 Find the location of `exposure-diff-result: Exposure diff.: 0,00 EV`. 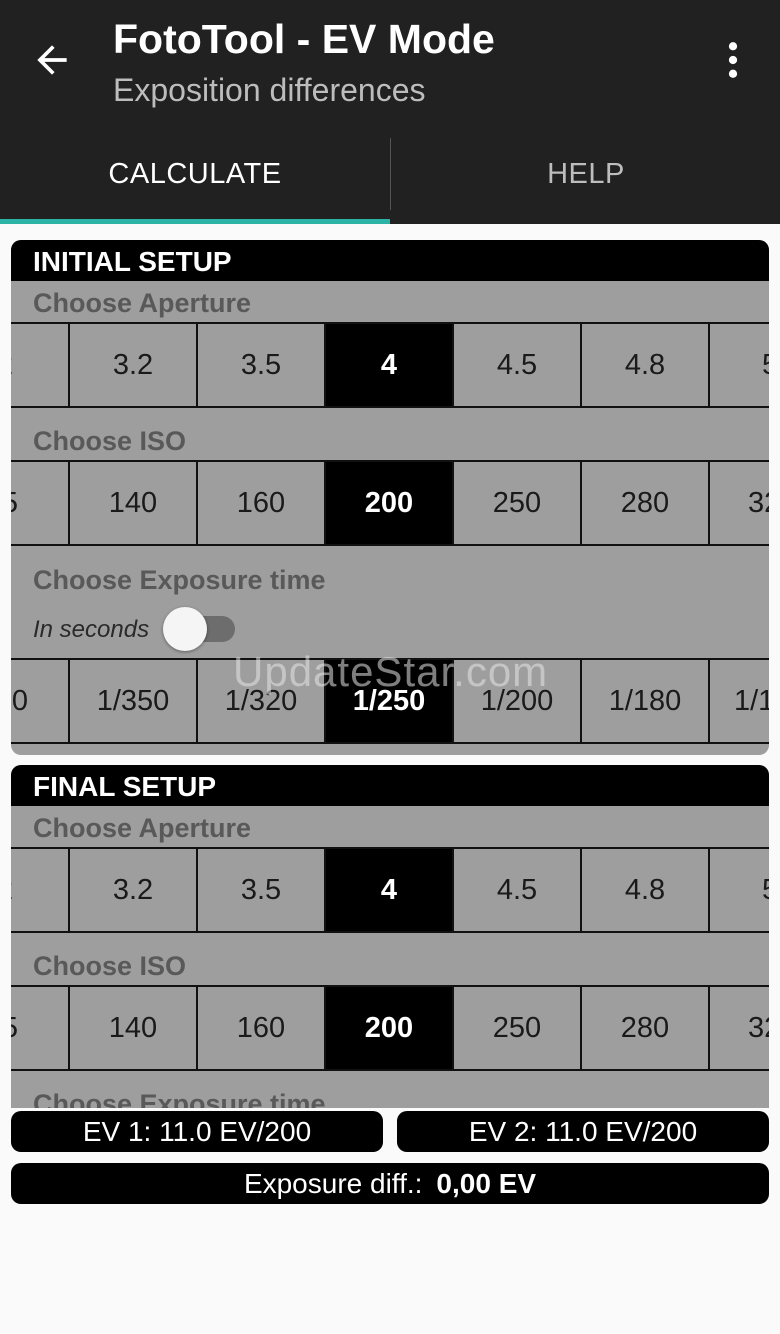

exposure-diff-result: Exposure diff.: 0,00 EV is located at coordinates (390, 1183).